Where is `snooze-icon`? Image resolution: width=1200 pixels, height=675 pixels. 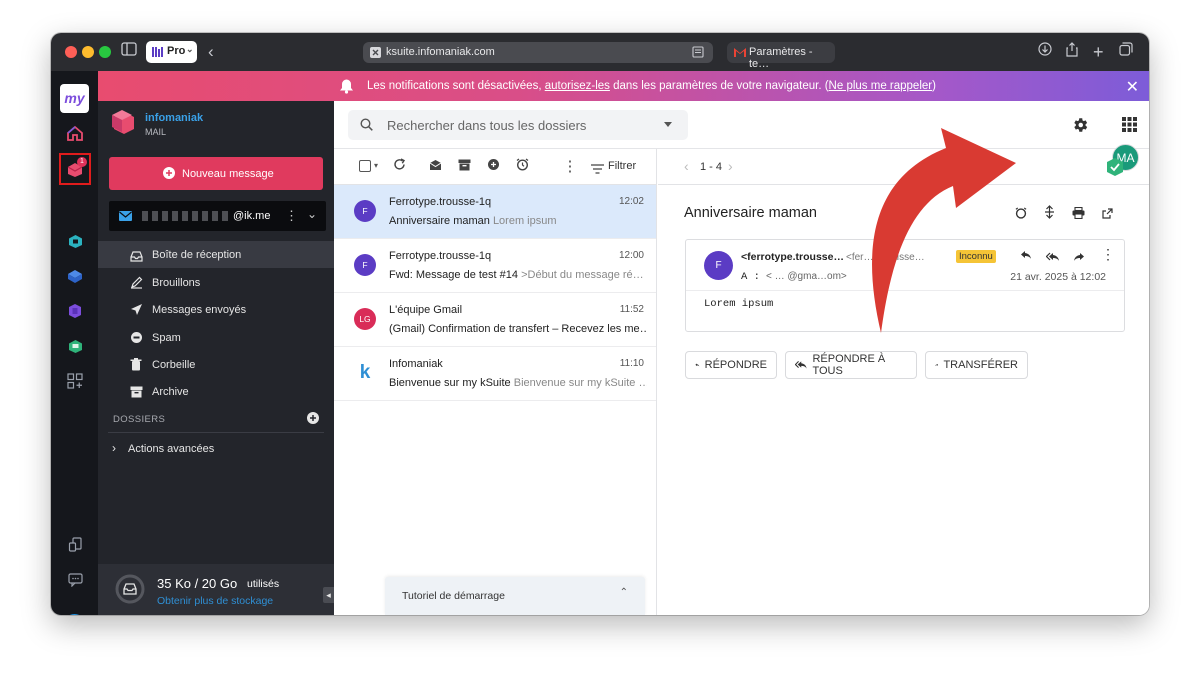 snooze-icon is located at coordinates (1021, 215).